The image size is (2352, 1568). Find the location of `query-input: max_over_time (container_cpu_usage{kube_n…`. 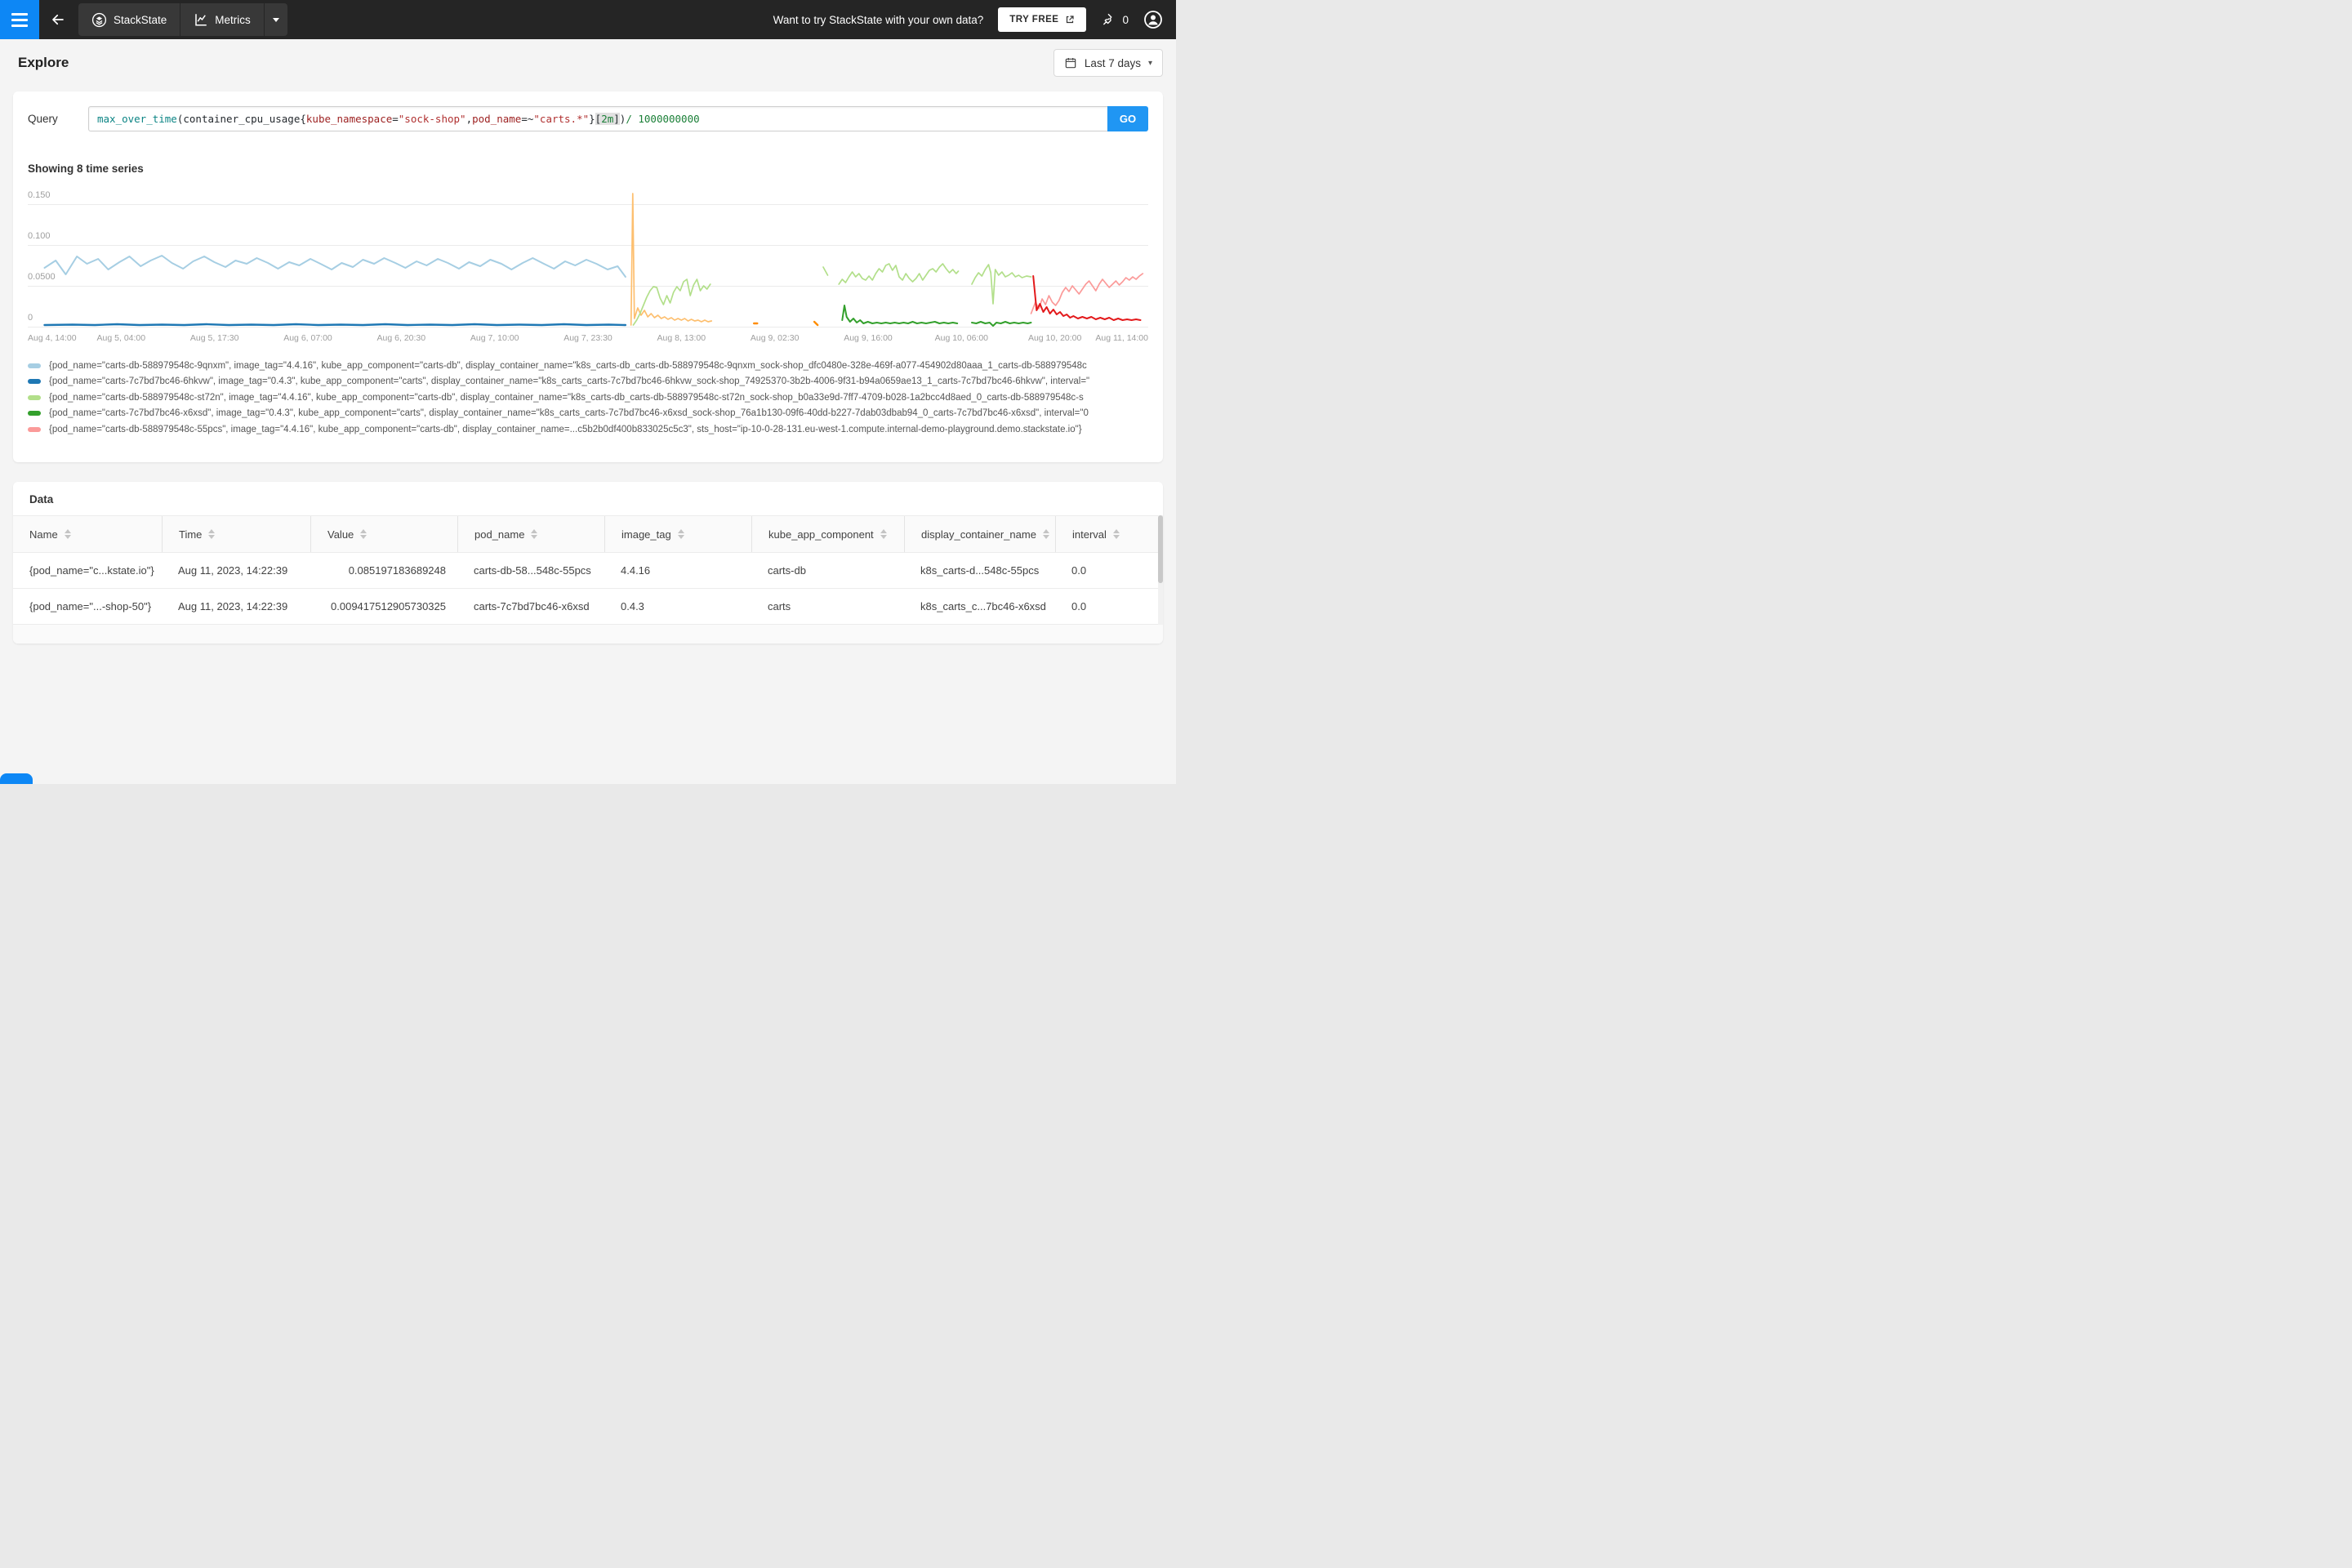

query-input: max_over_time (container_cpu_usage{kube_n… is located at coordinates (597, 118).